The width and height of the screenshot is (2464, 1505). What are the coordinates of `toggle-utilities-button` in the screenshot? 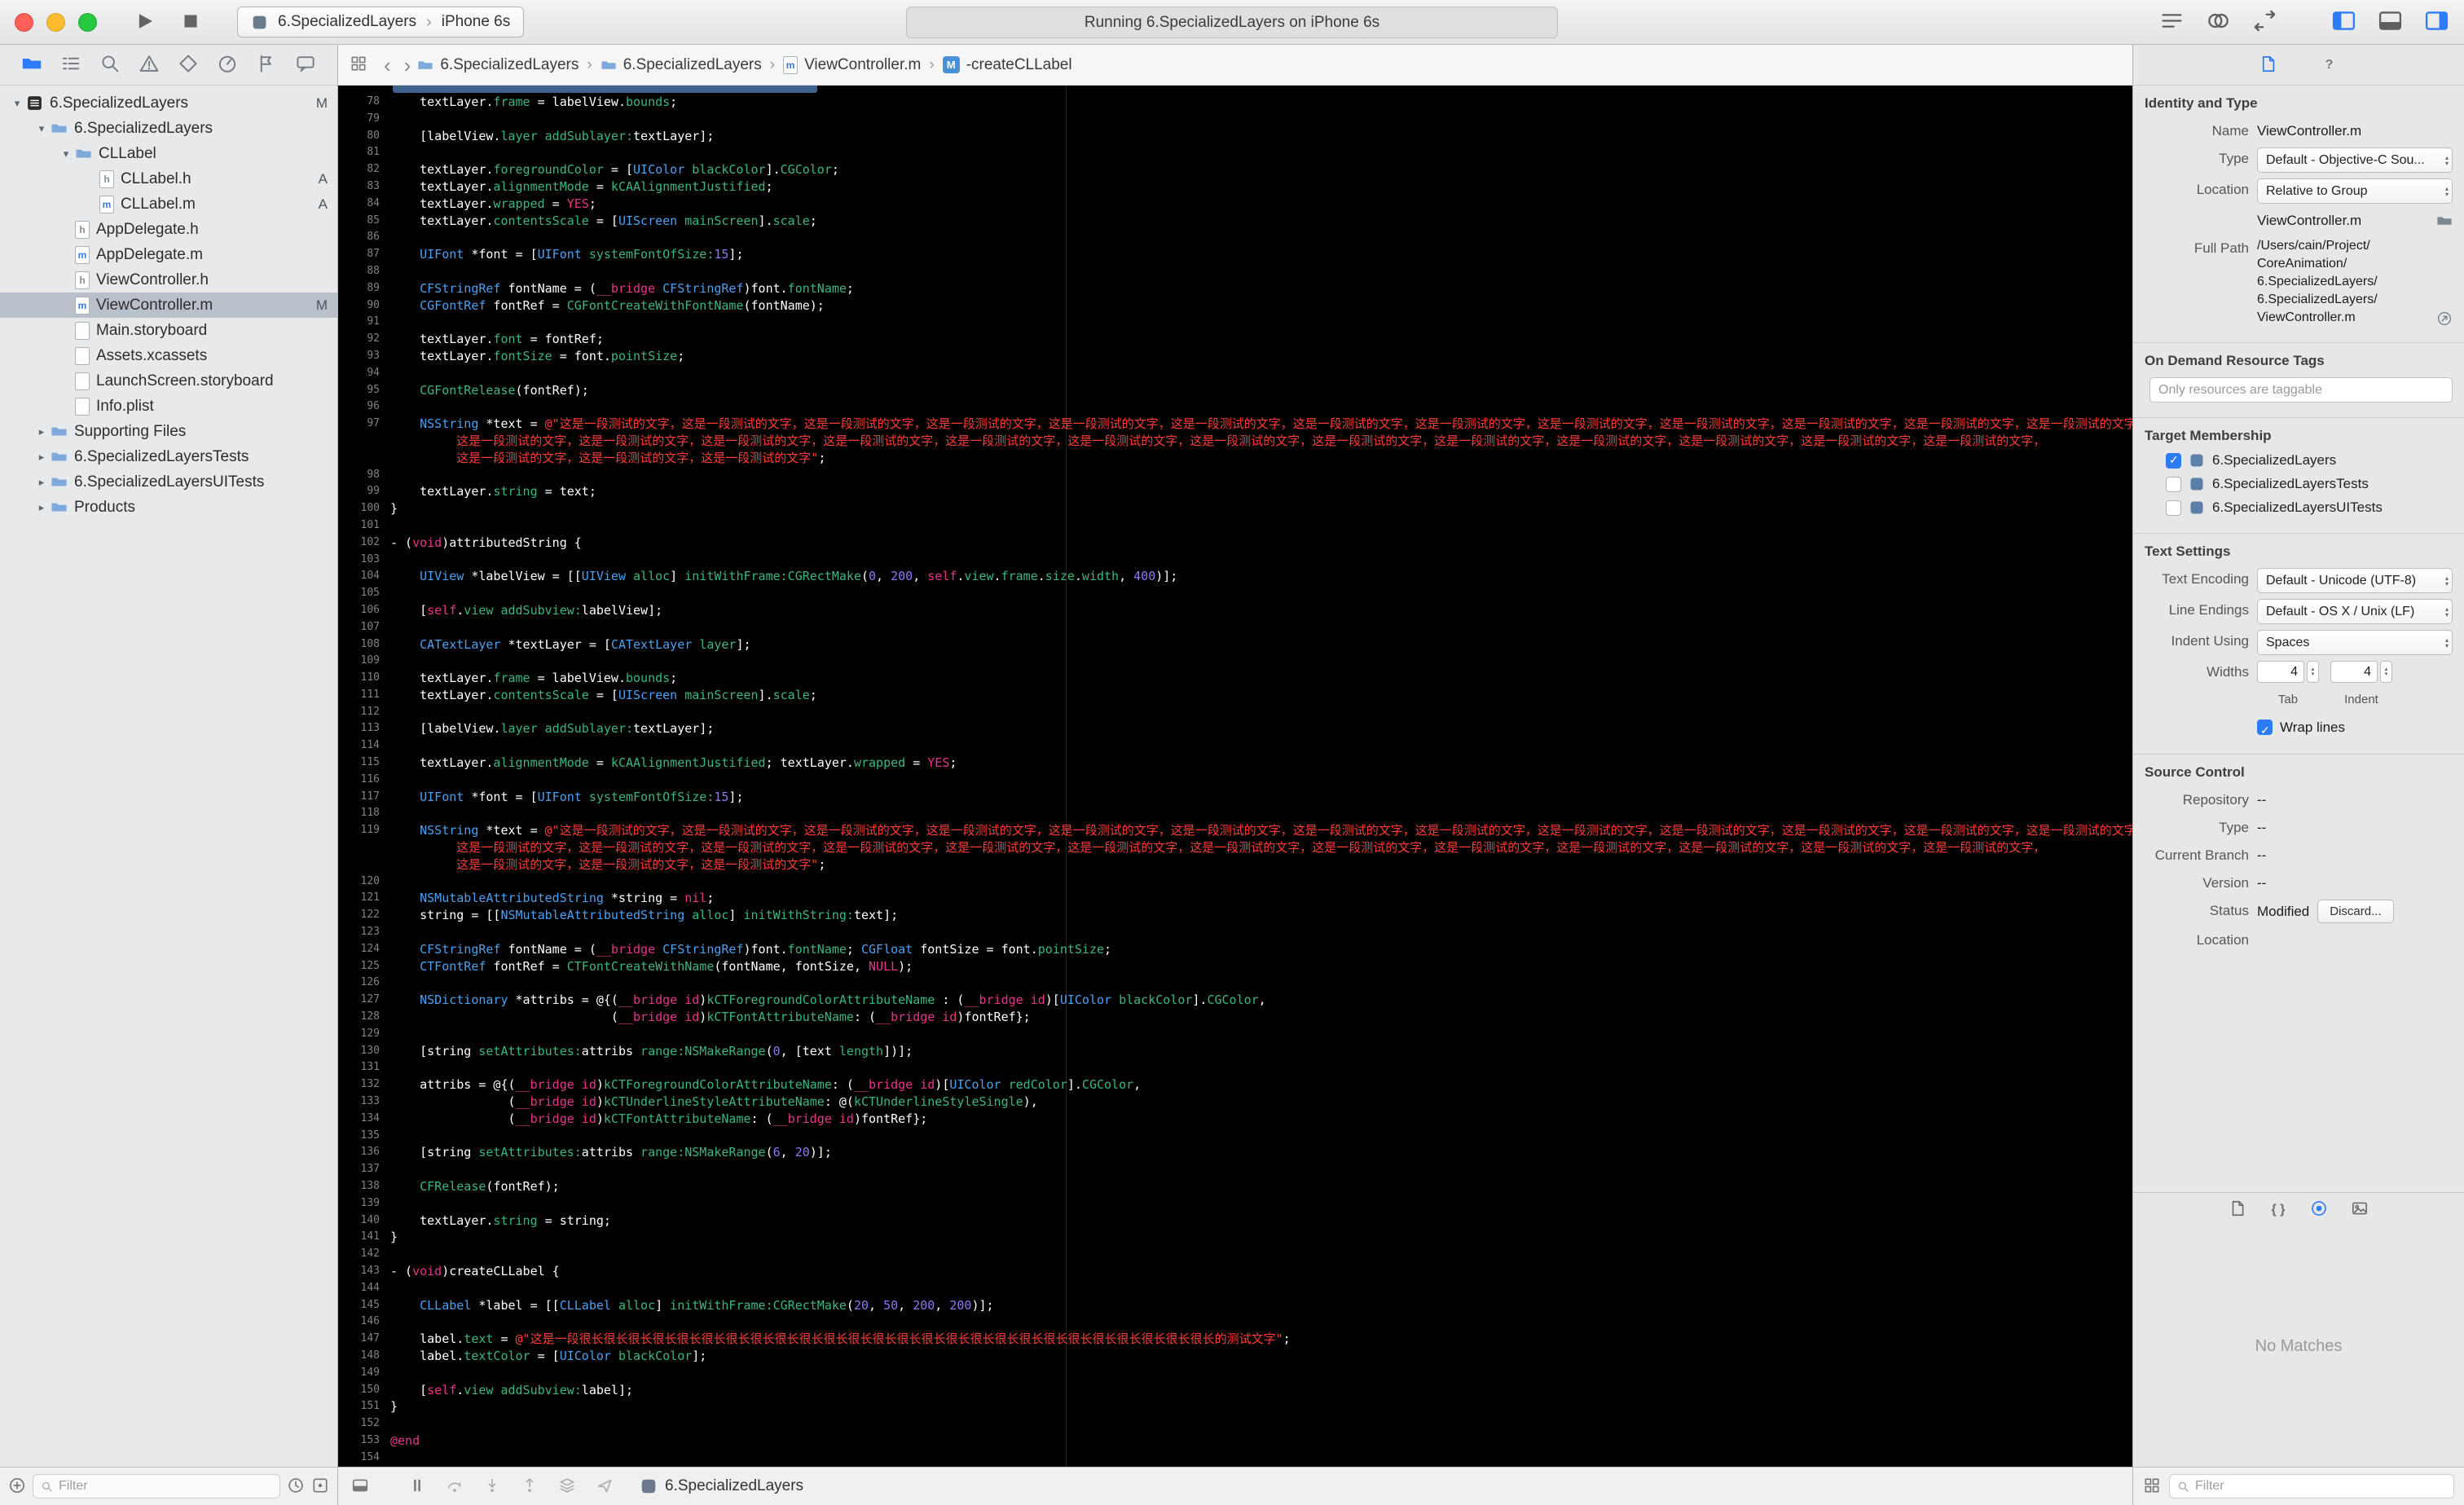 It's located at (2436, 22).